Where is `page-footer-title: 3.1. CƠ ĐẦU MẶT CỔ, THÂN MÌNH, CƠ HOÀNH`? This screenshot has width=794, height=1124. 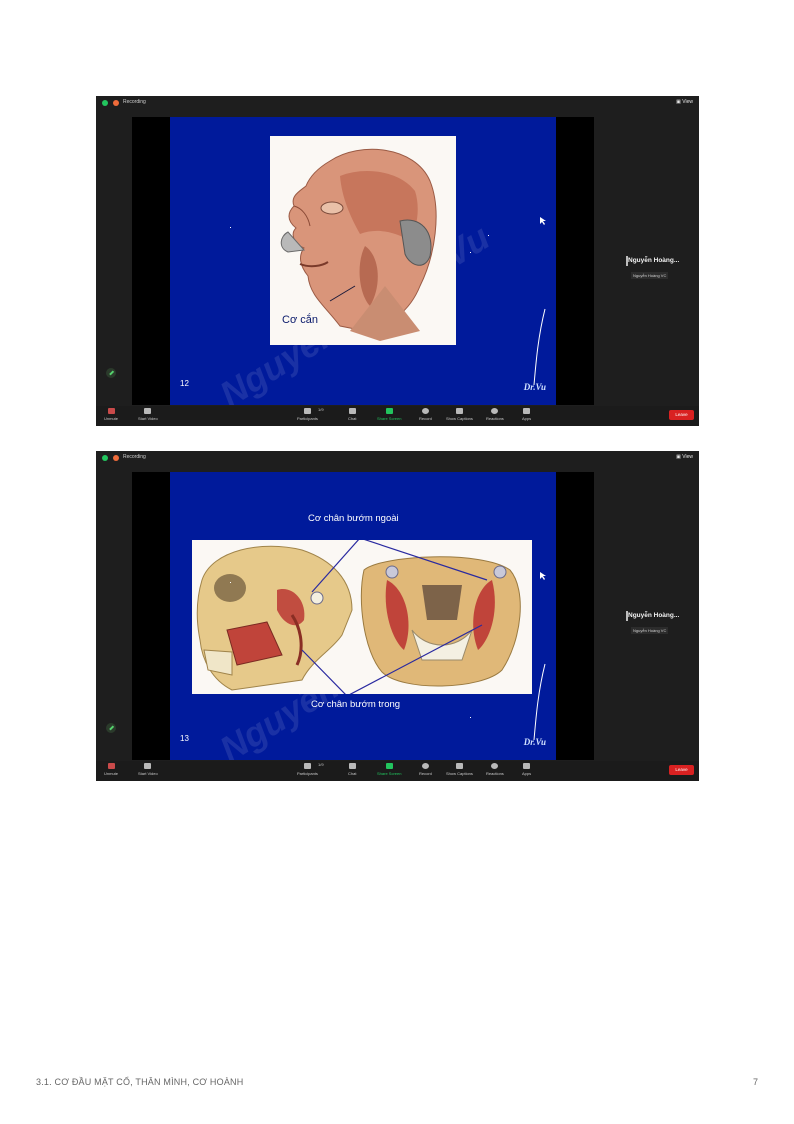
page-footer-title: 3.1. CƠ ĐẦU MẶT CỔ, THÂN MÌNH, CƠ HOÀNH is located at coordinates (140, 1082).